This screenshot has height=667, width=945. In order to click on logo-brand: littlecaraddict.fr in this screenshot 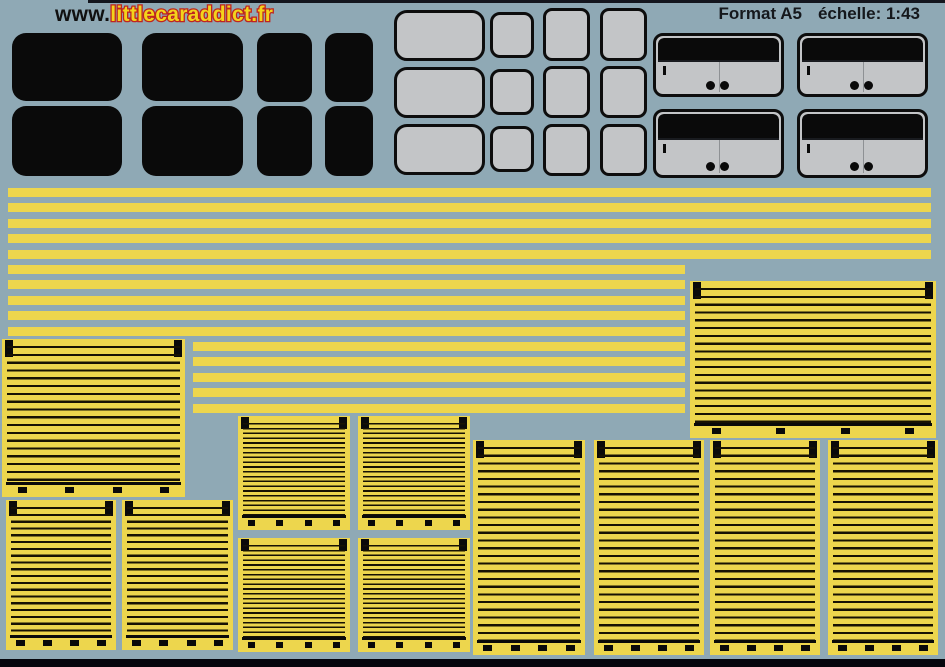, I will do `click(191, 15)`.